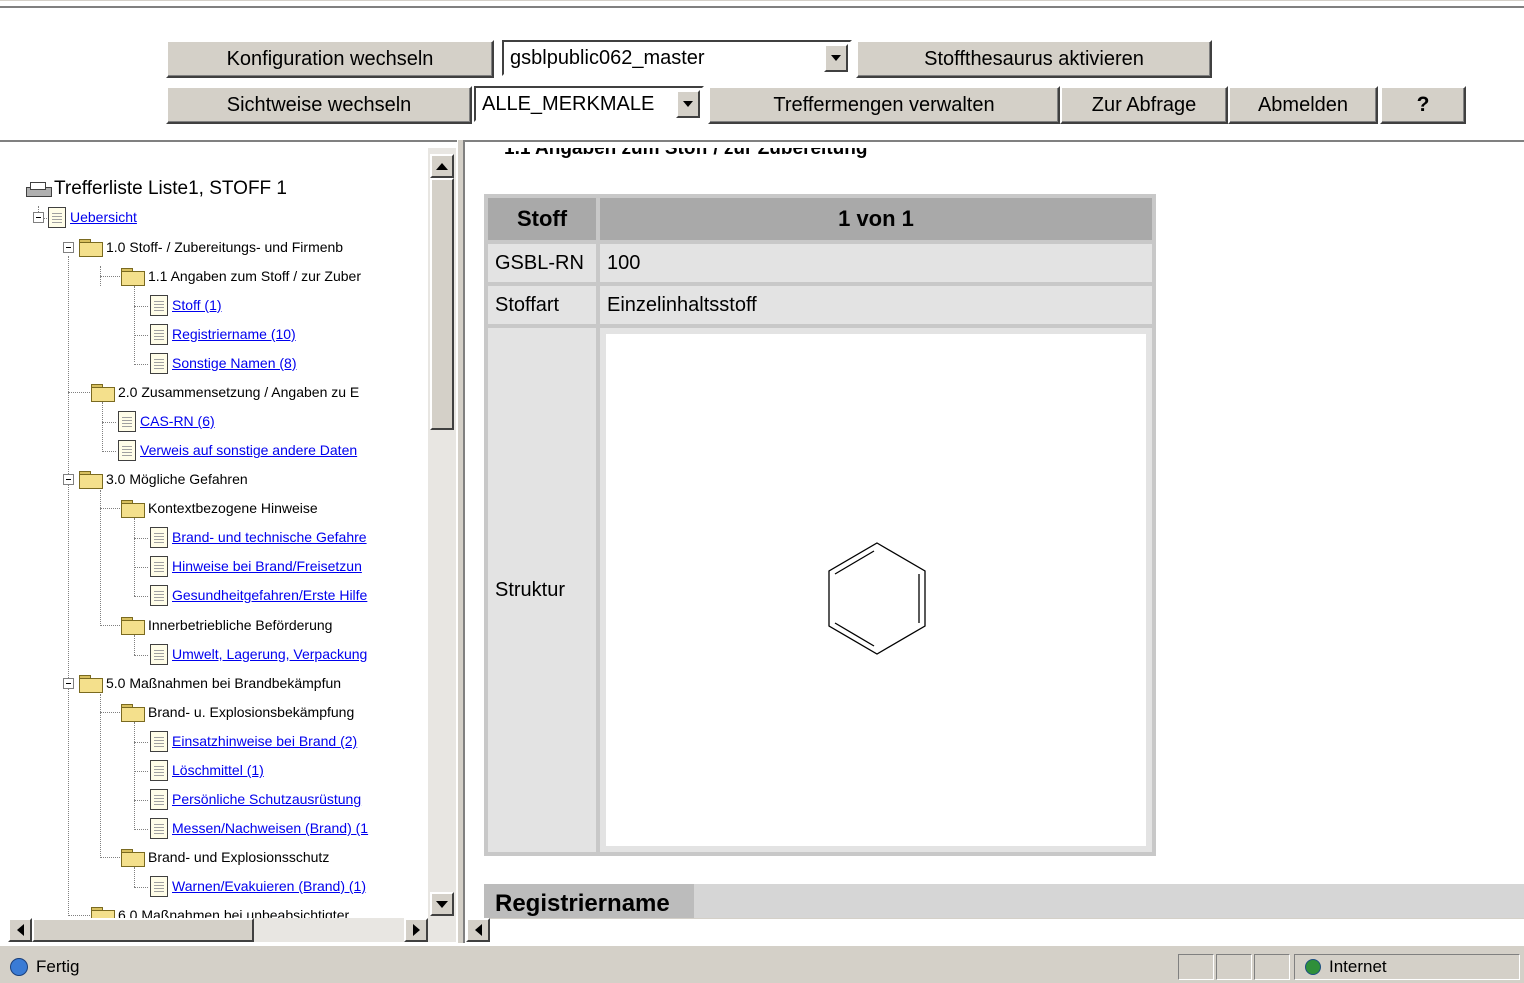 This screenshot has width=1524, height=983. I want to click on tree-link: Messen/Nachweisen (Brand) (1, so click(270, 828).